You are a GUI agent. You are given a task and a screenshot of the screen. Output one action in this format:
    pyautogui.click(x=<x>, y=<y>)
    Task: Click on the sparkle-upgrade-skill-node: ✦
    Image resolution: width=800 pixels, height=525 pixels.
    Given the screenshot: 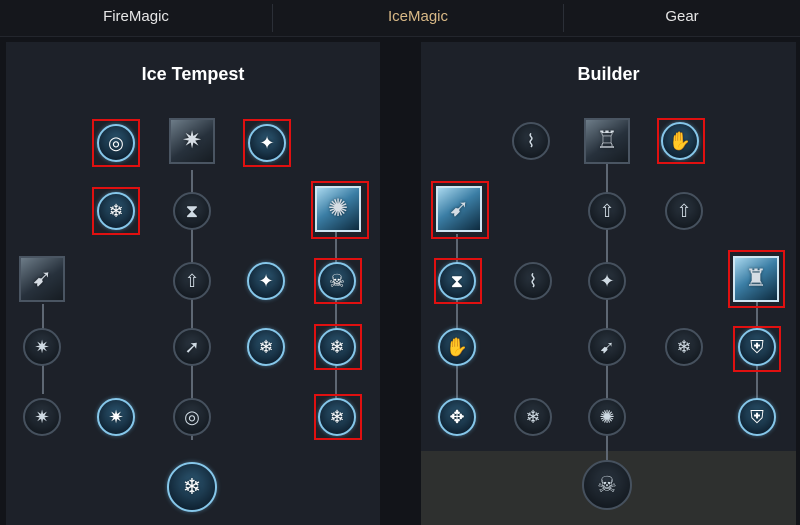 What is the action you would take?
    pyautogui.click(x=266, y=281)
    